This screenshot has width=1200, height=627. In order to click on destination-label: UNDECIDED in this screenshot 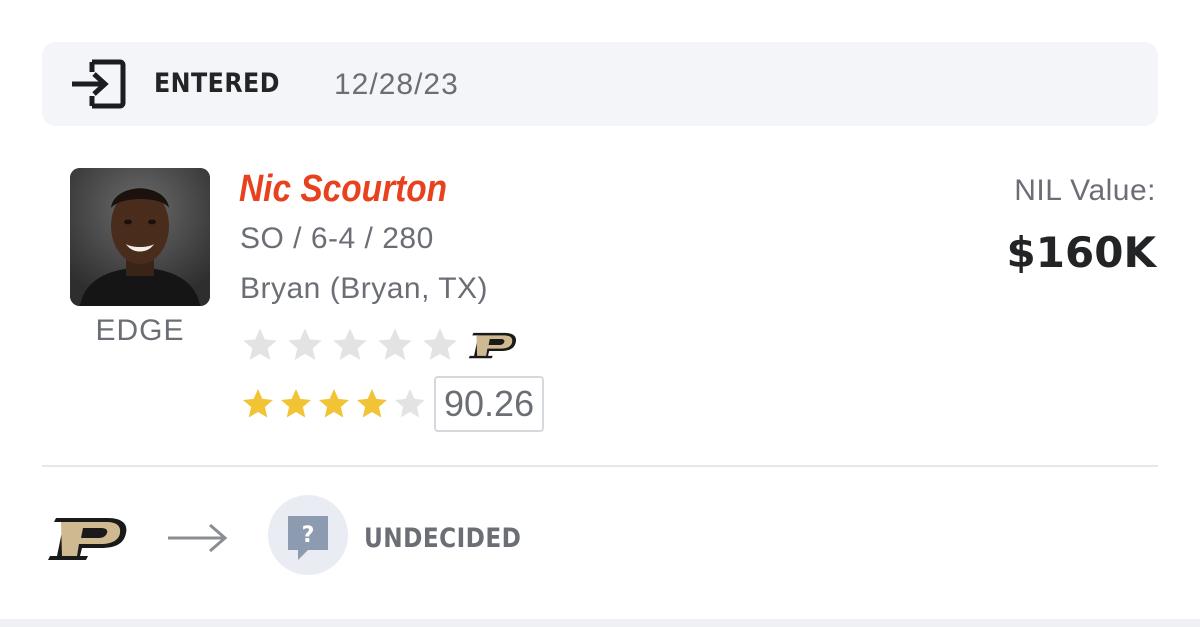, I will do `click(443, 538)`.